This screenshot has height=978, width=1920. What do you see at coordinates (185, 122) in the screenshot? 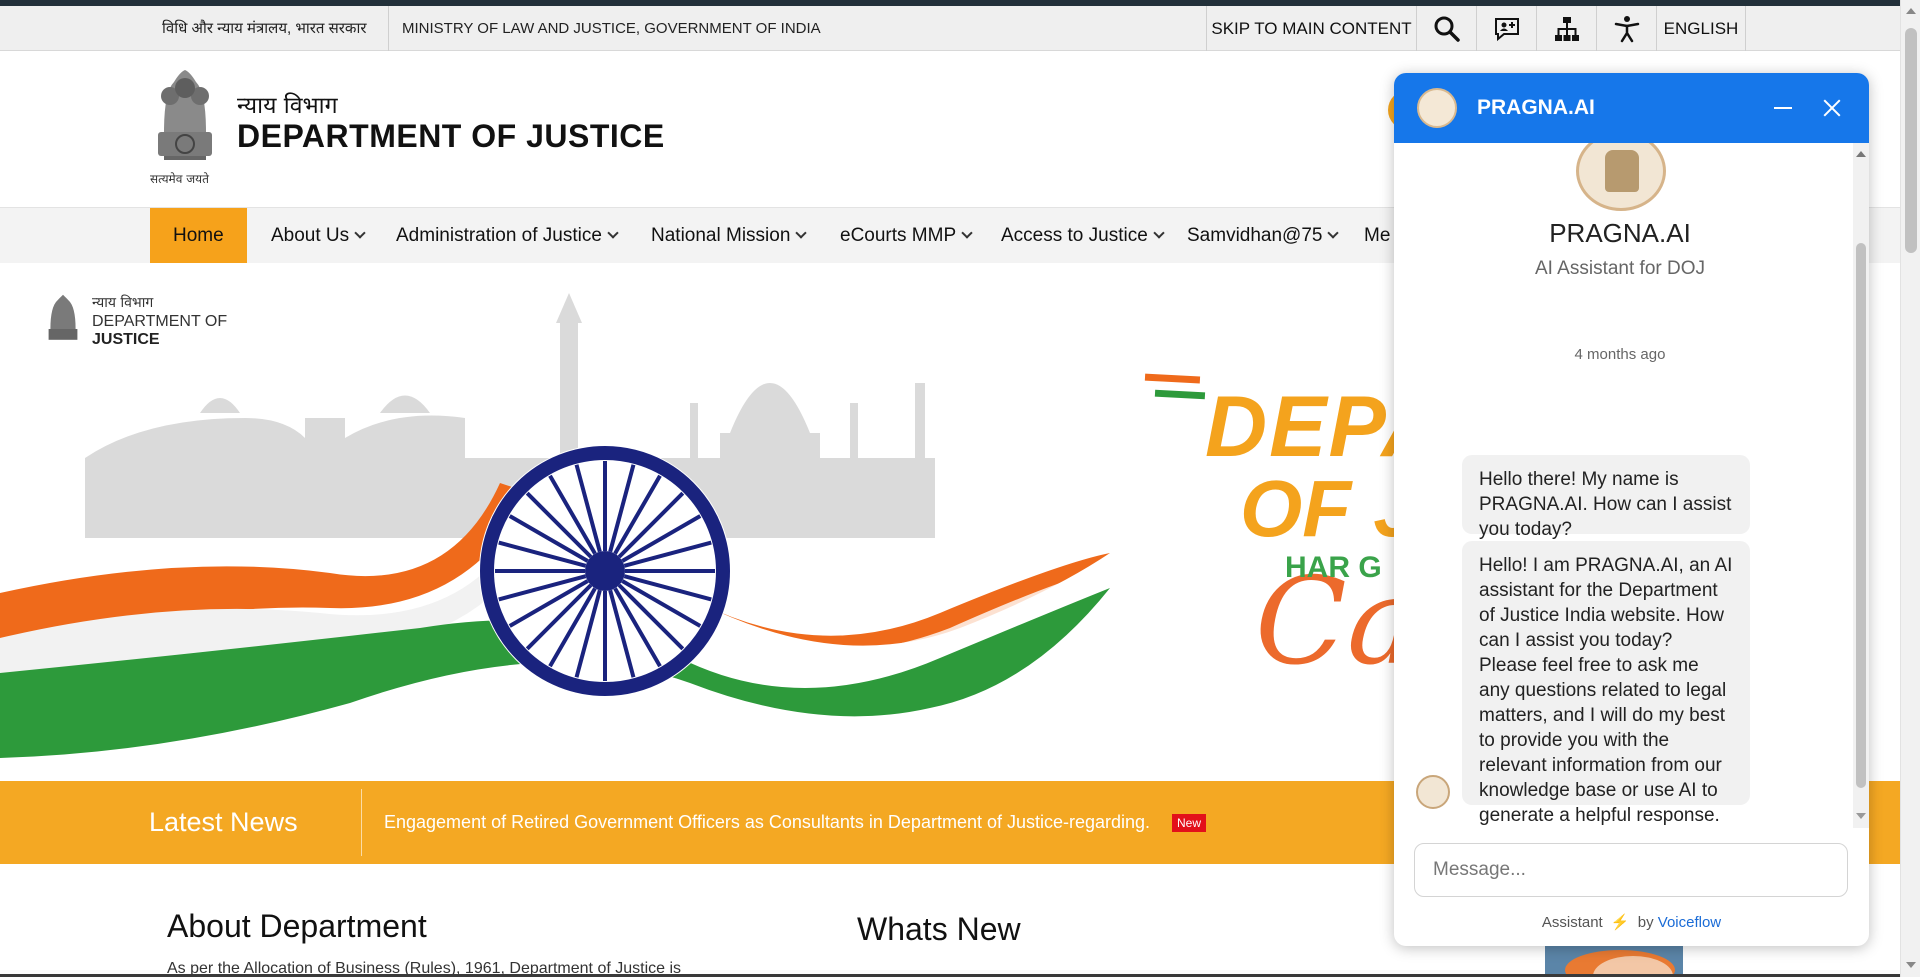
I see `national-emblem-logo` at bounding box center [185, 122].